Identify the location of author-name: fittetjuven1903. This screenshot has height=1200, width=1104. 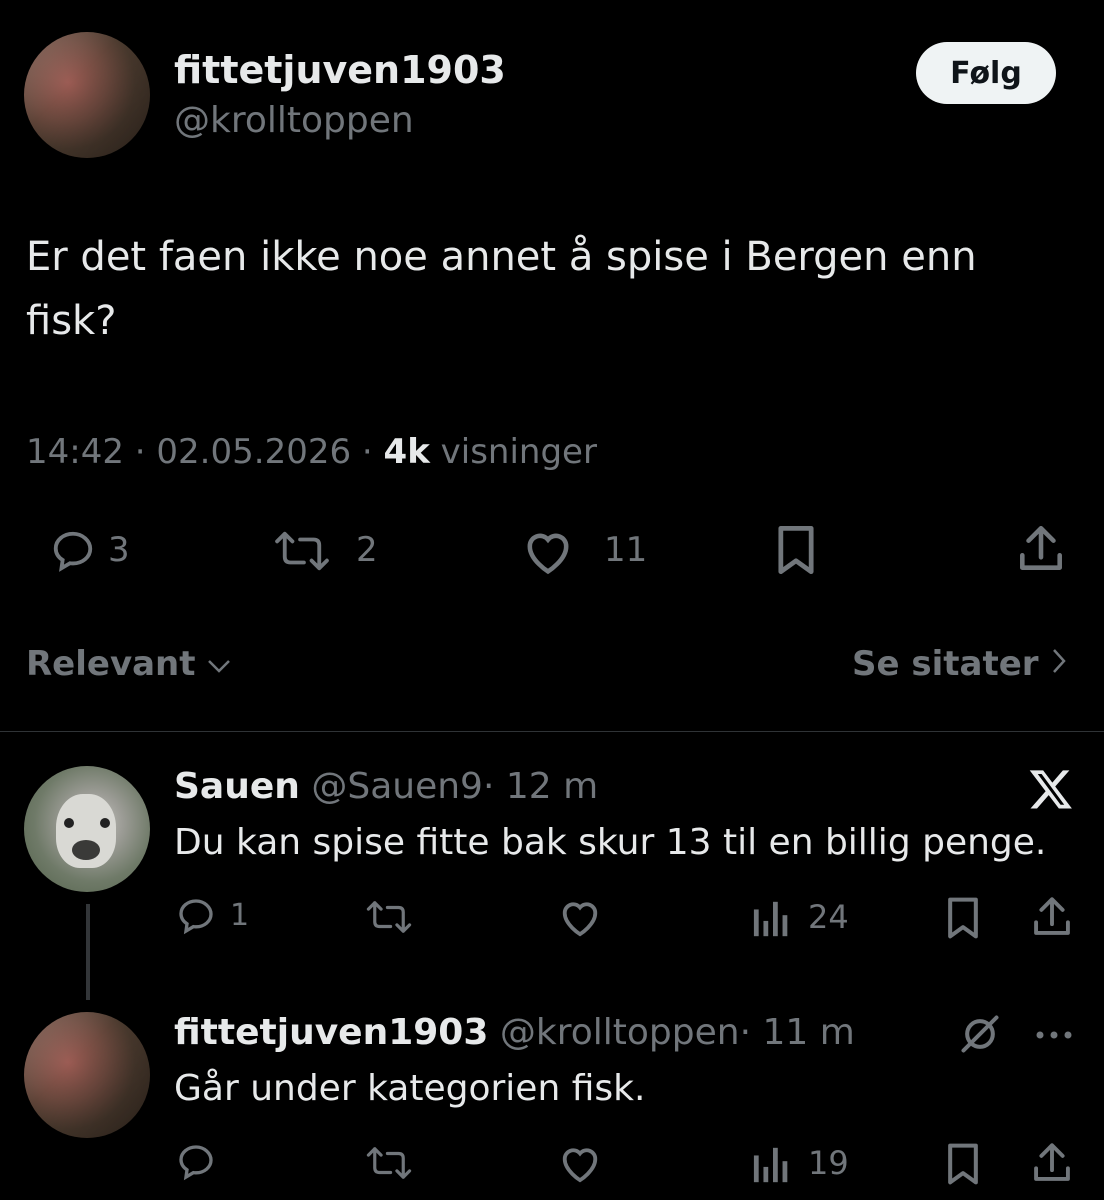
(340, 70).